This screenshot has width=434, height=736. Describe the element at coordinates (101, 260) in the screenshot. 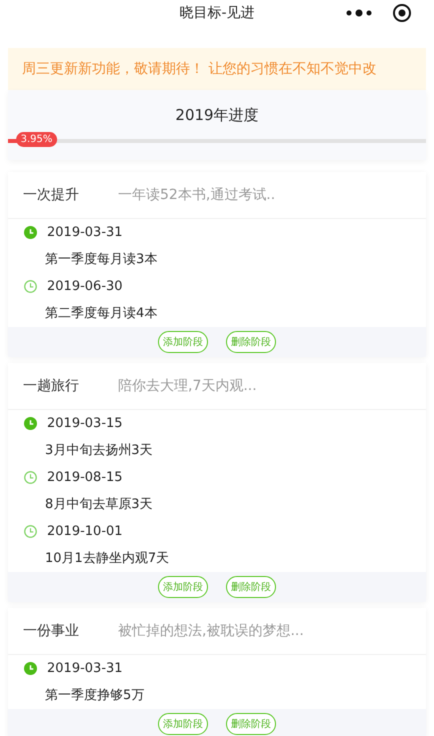

I see `stage-description: 第一季度每月读3本` at that location.